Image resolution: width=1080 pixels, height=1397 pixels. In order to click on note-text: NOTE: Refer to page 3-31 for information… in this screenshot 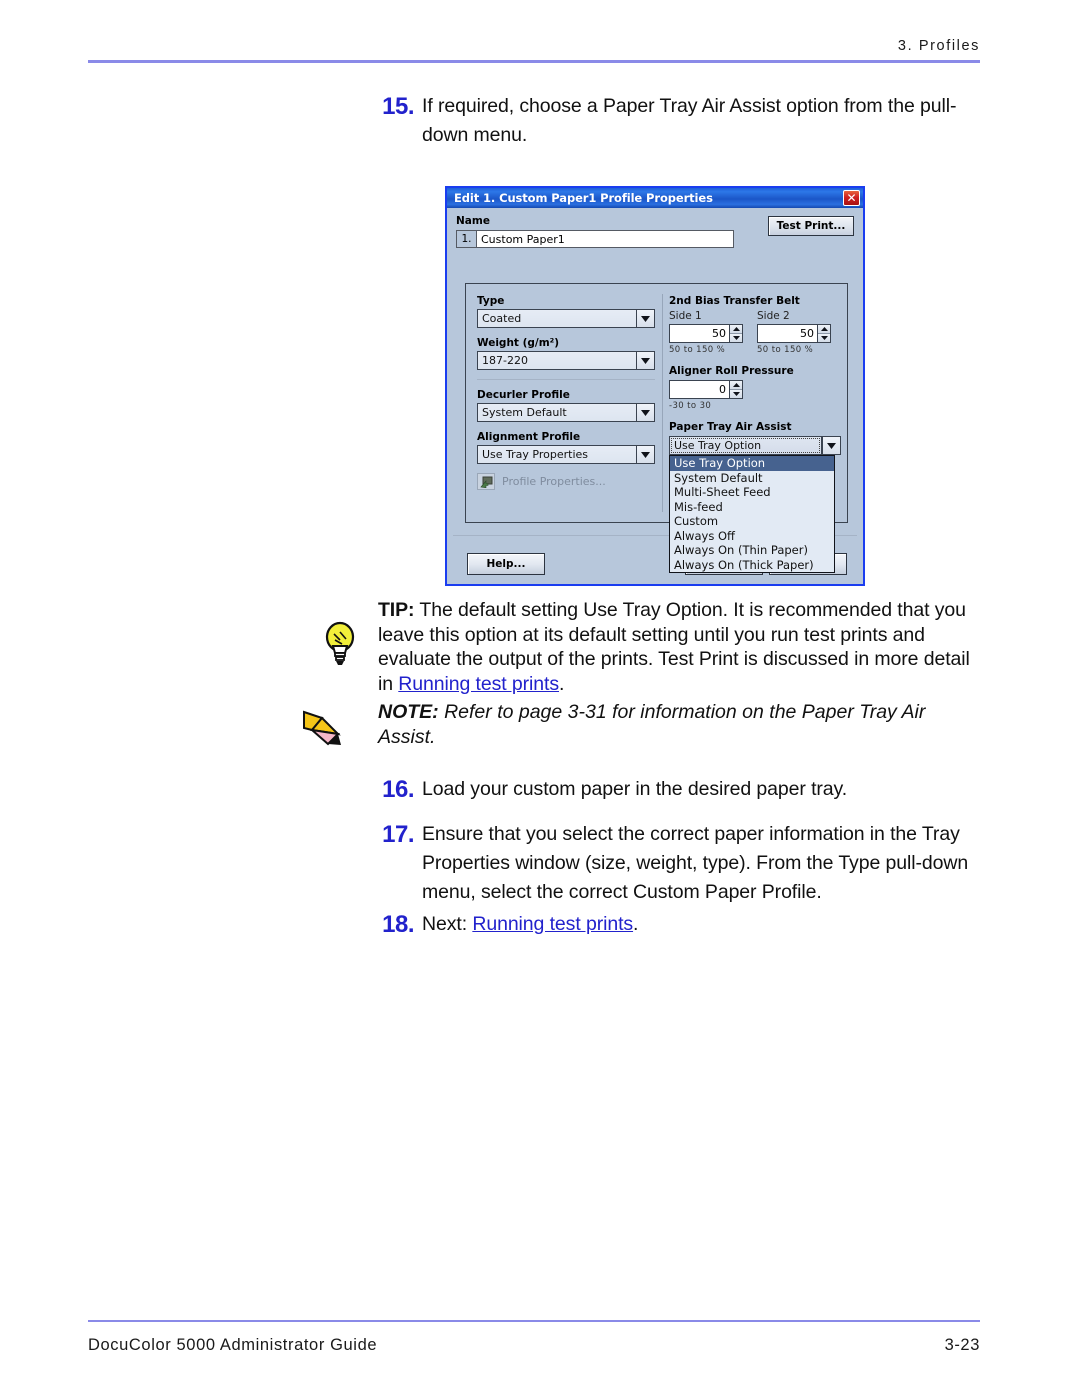, I will do `click(674, 725)`.